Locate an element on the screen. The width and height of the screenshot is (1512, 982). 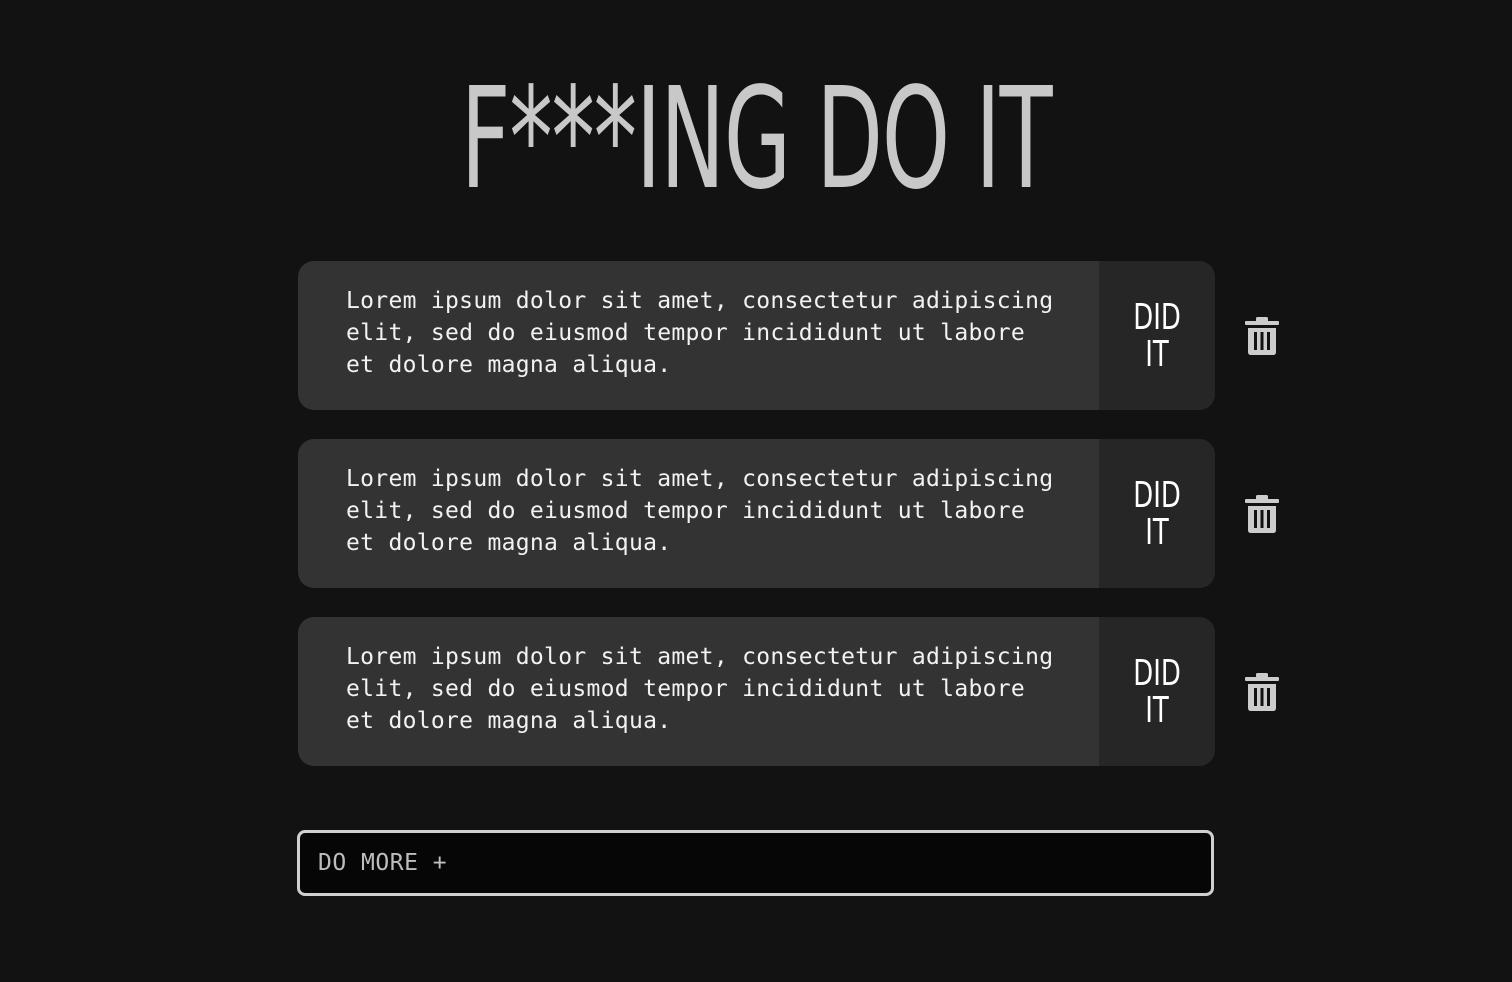
page-title: F***ING DO IT is located at coordinates (756, 139).